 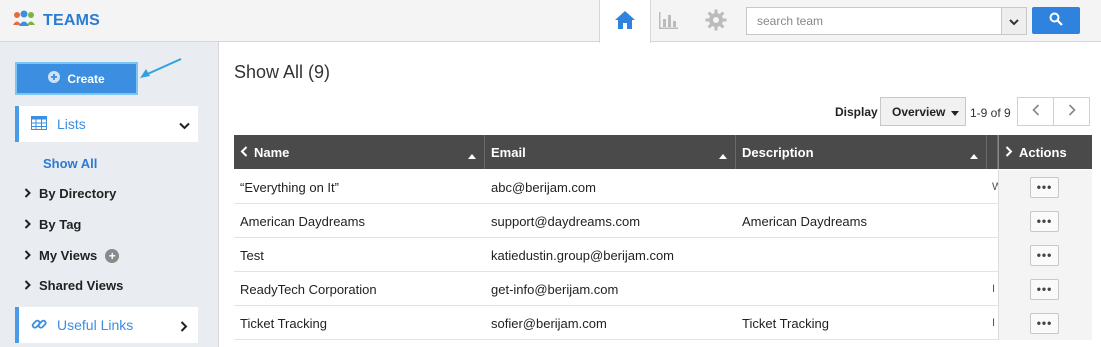 I want to click on table-header: Name Email Description Actions, so click(x=663, y=152).